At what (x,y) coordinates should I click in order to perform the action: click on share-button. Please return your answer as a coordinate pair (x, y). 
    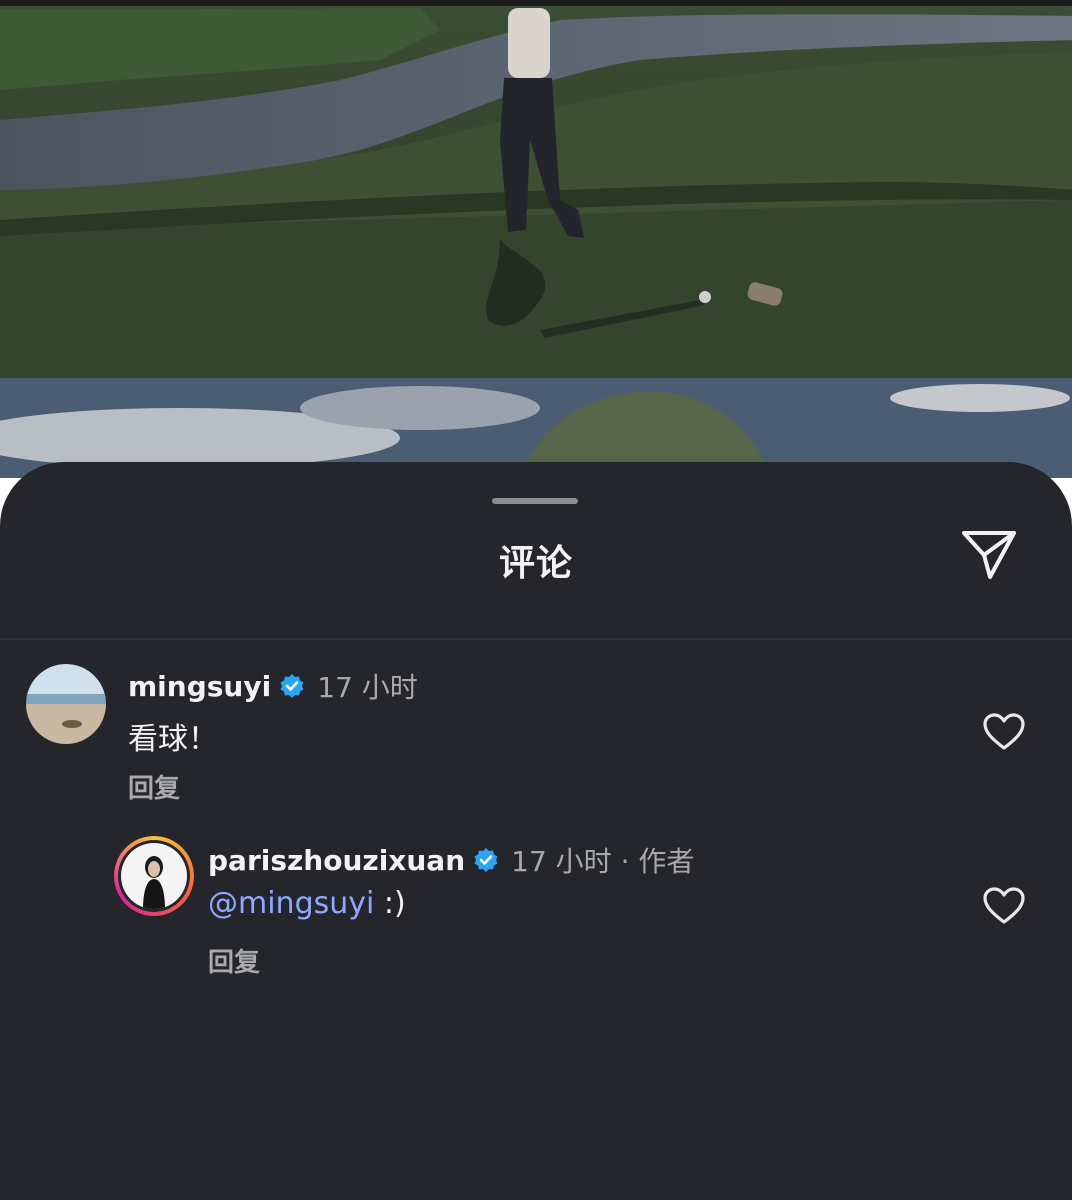
    Looking at the image, I should click on (989, 556).